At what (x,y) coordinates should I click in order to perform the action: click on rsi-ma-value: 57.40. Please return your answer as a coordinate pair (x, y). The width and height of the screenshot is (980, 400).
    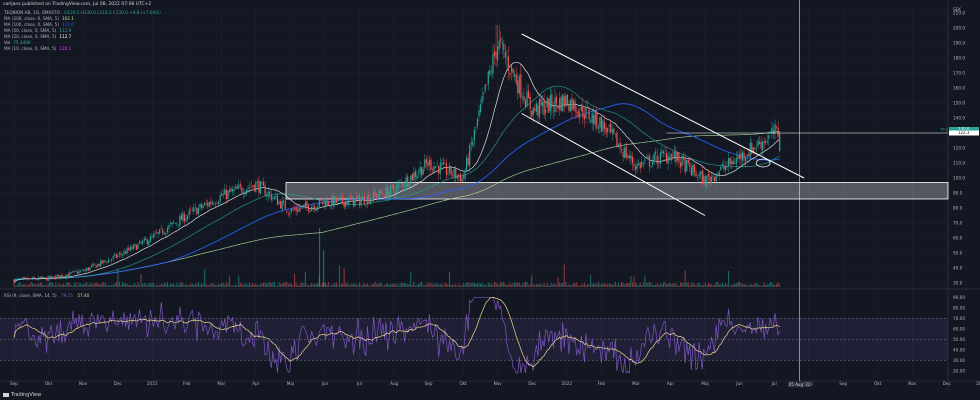
    Looking at the image, I should click on (83, 295).